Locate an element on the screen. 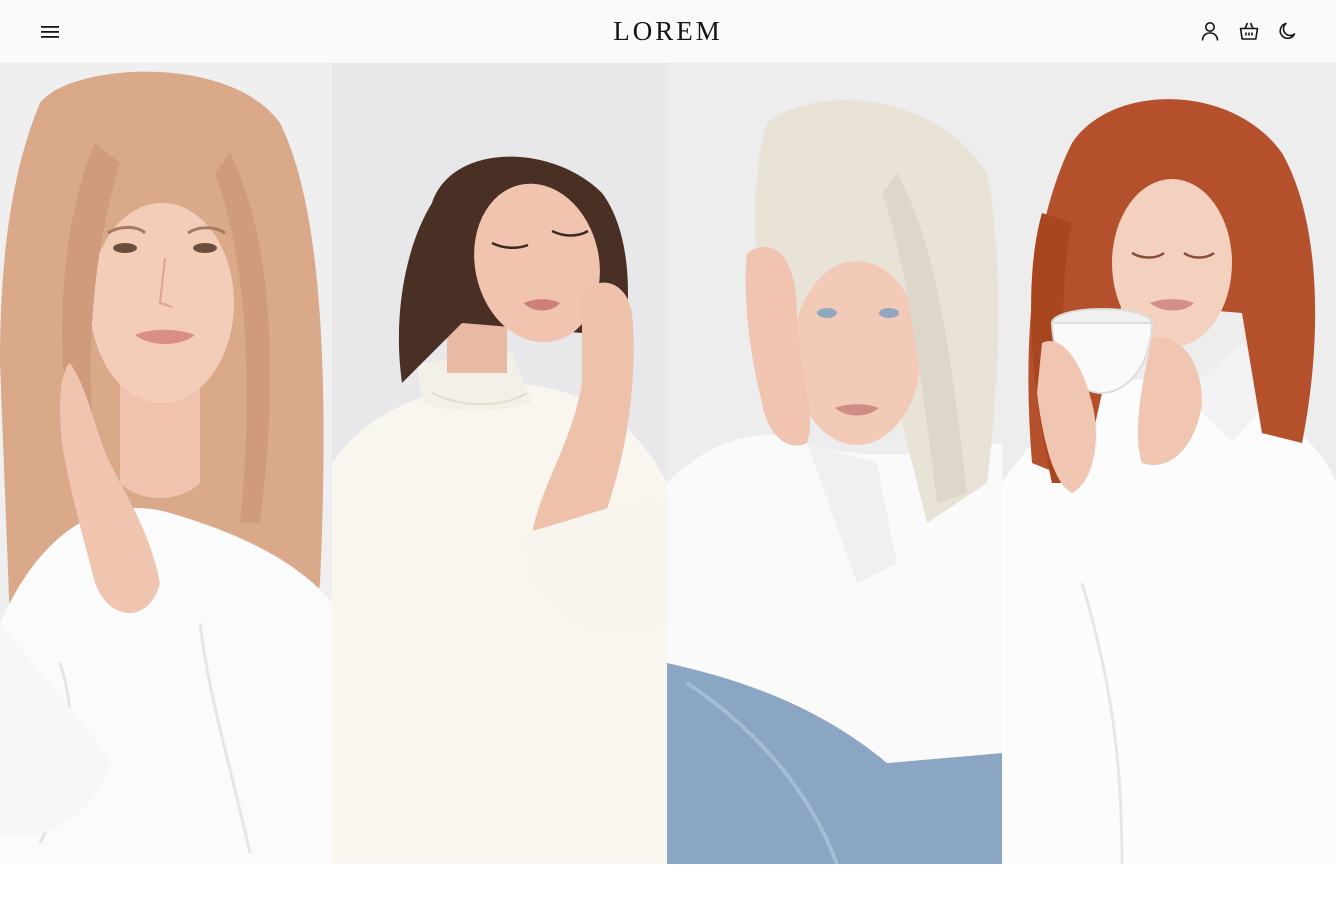 The image size is (1336, 900). basket-icon is located at coordinates (1249, 31).